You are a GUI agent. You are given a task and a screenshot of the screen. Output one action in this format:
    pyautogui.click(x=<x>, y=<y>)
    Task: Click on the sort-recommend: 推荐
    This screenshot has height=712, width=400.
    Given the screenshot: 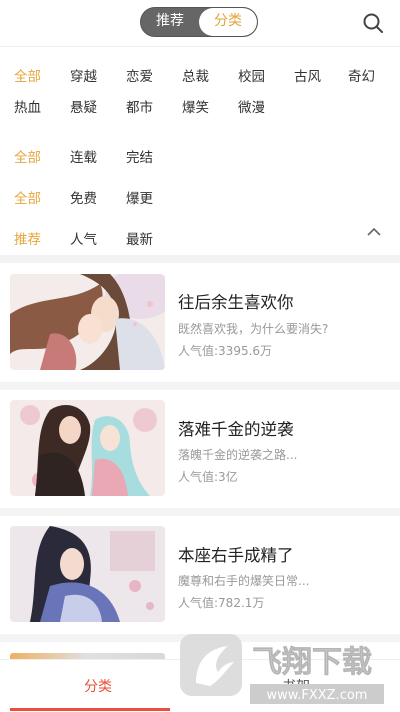 What is the action you would take?
    pyautogui.click(x=27, y=238)
    